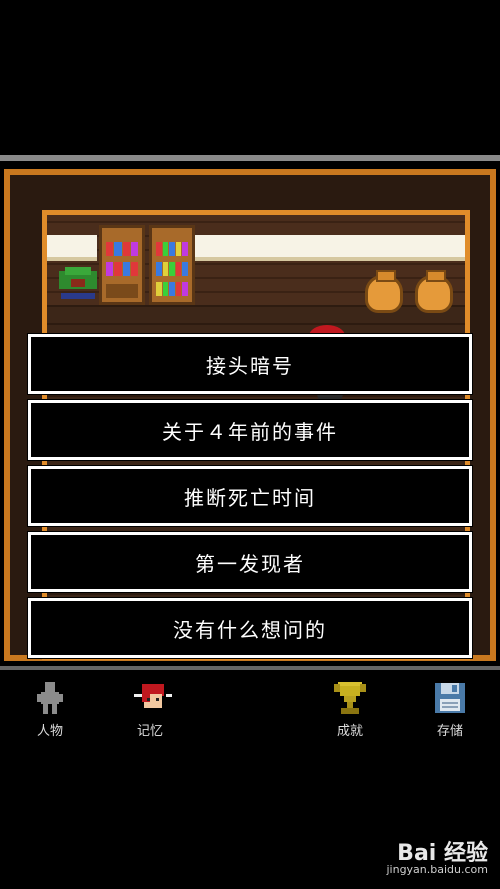  What do you see at coordinates (149, 731) in the screenshot?
I see `nav-label: 记忆` at bounding box center [149, 731].